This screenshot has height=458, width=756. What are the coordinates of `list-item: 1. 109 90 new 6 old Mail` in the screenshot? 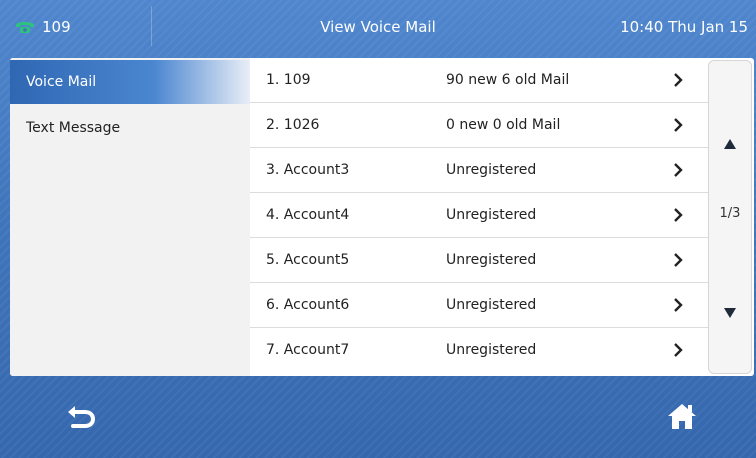 It's located at (479, 80).